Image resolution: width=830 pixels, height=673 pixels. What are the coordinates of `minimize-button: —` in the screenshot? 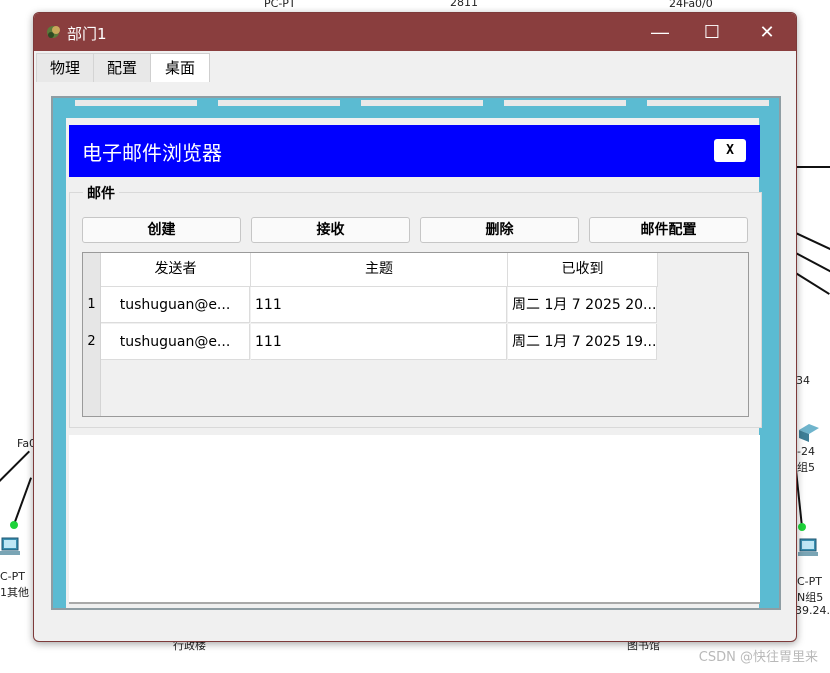 It's located at (660, 32).